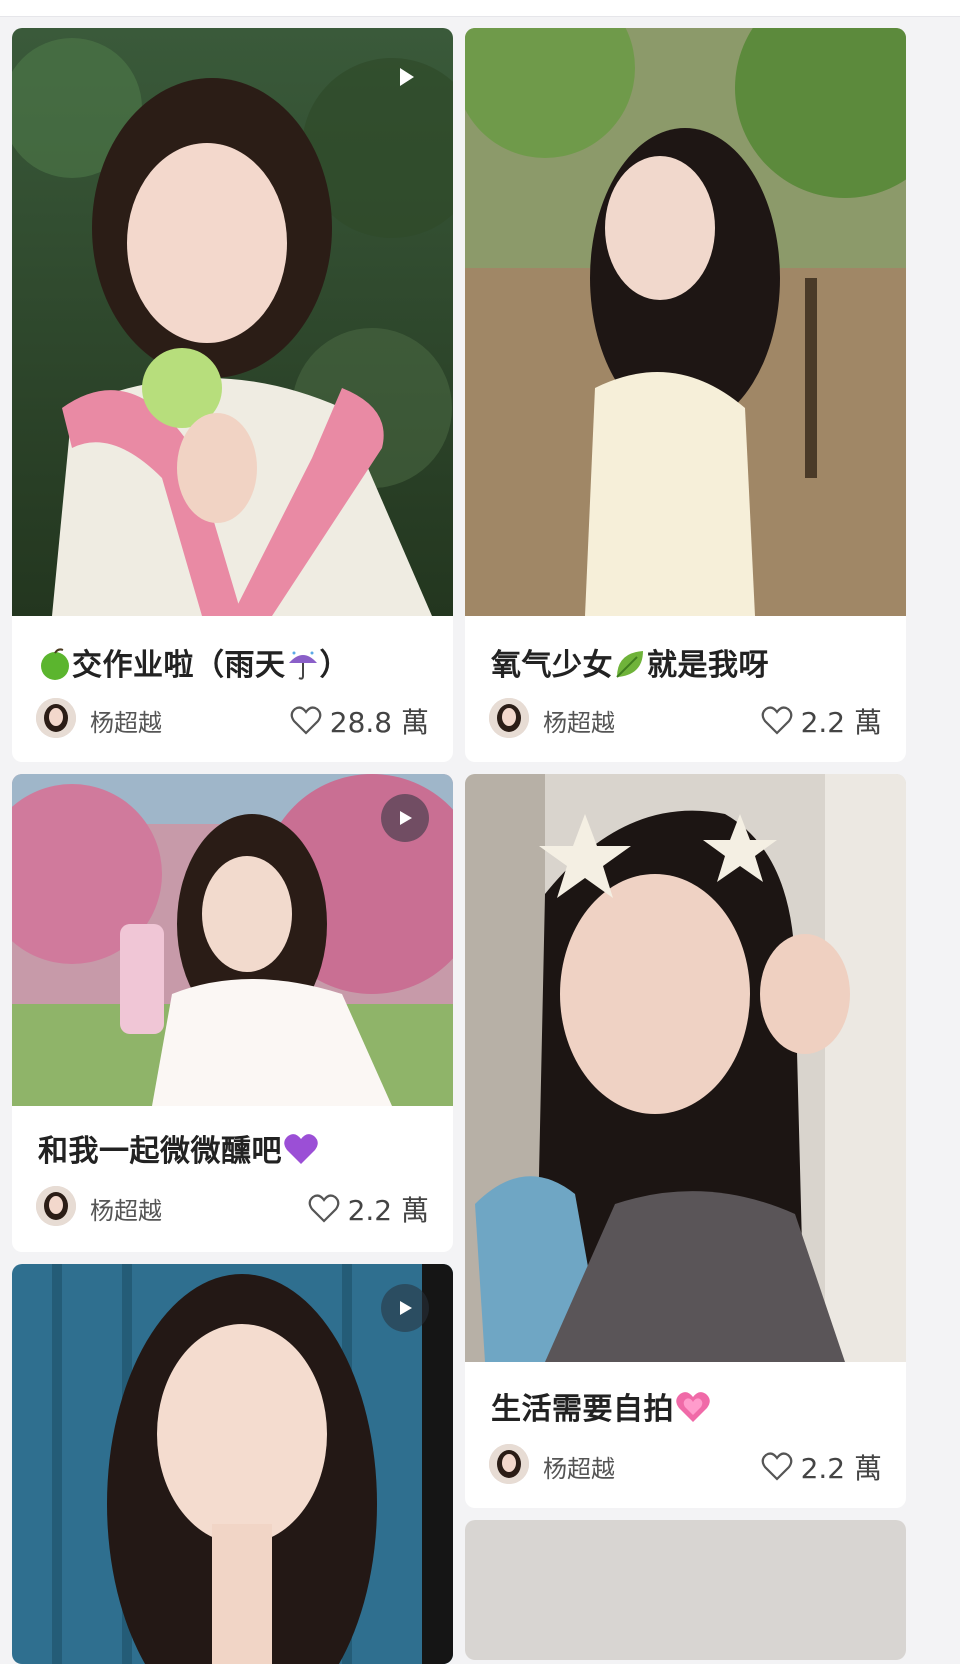  I want to click on leaf-icon, so click(630, 664).